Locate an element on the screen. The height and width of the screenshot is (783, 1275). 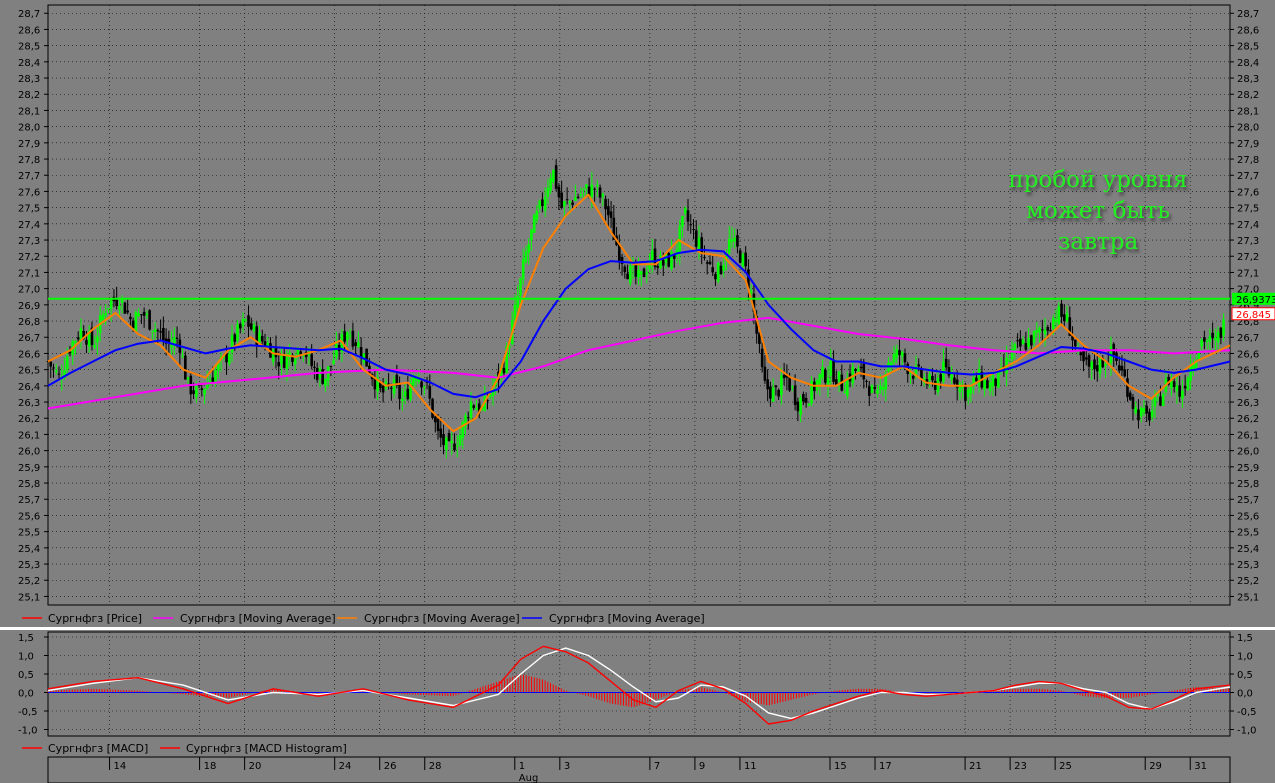
price-tick-label: 28,7 is located at coordinates (29, 14).